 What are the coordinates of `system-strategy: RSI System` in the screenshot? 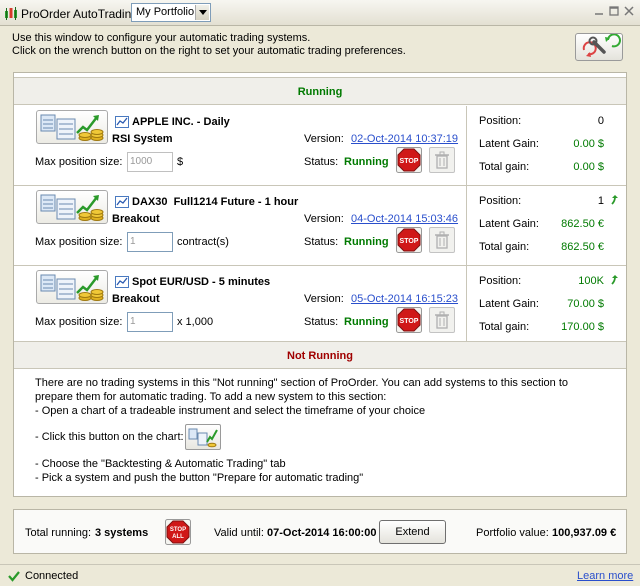 It's located at (142, 139).